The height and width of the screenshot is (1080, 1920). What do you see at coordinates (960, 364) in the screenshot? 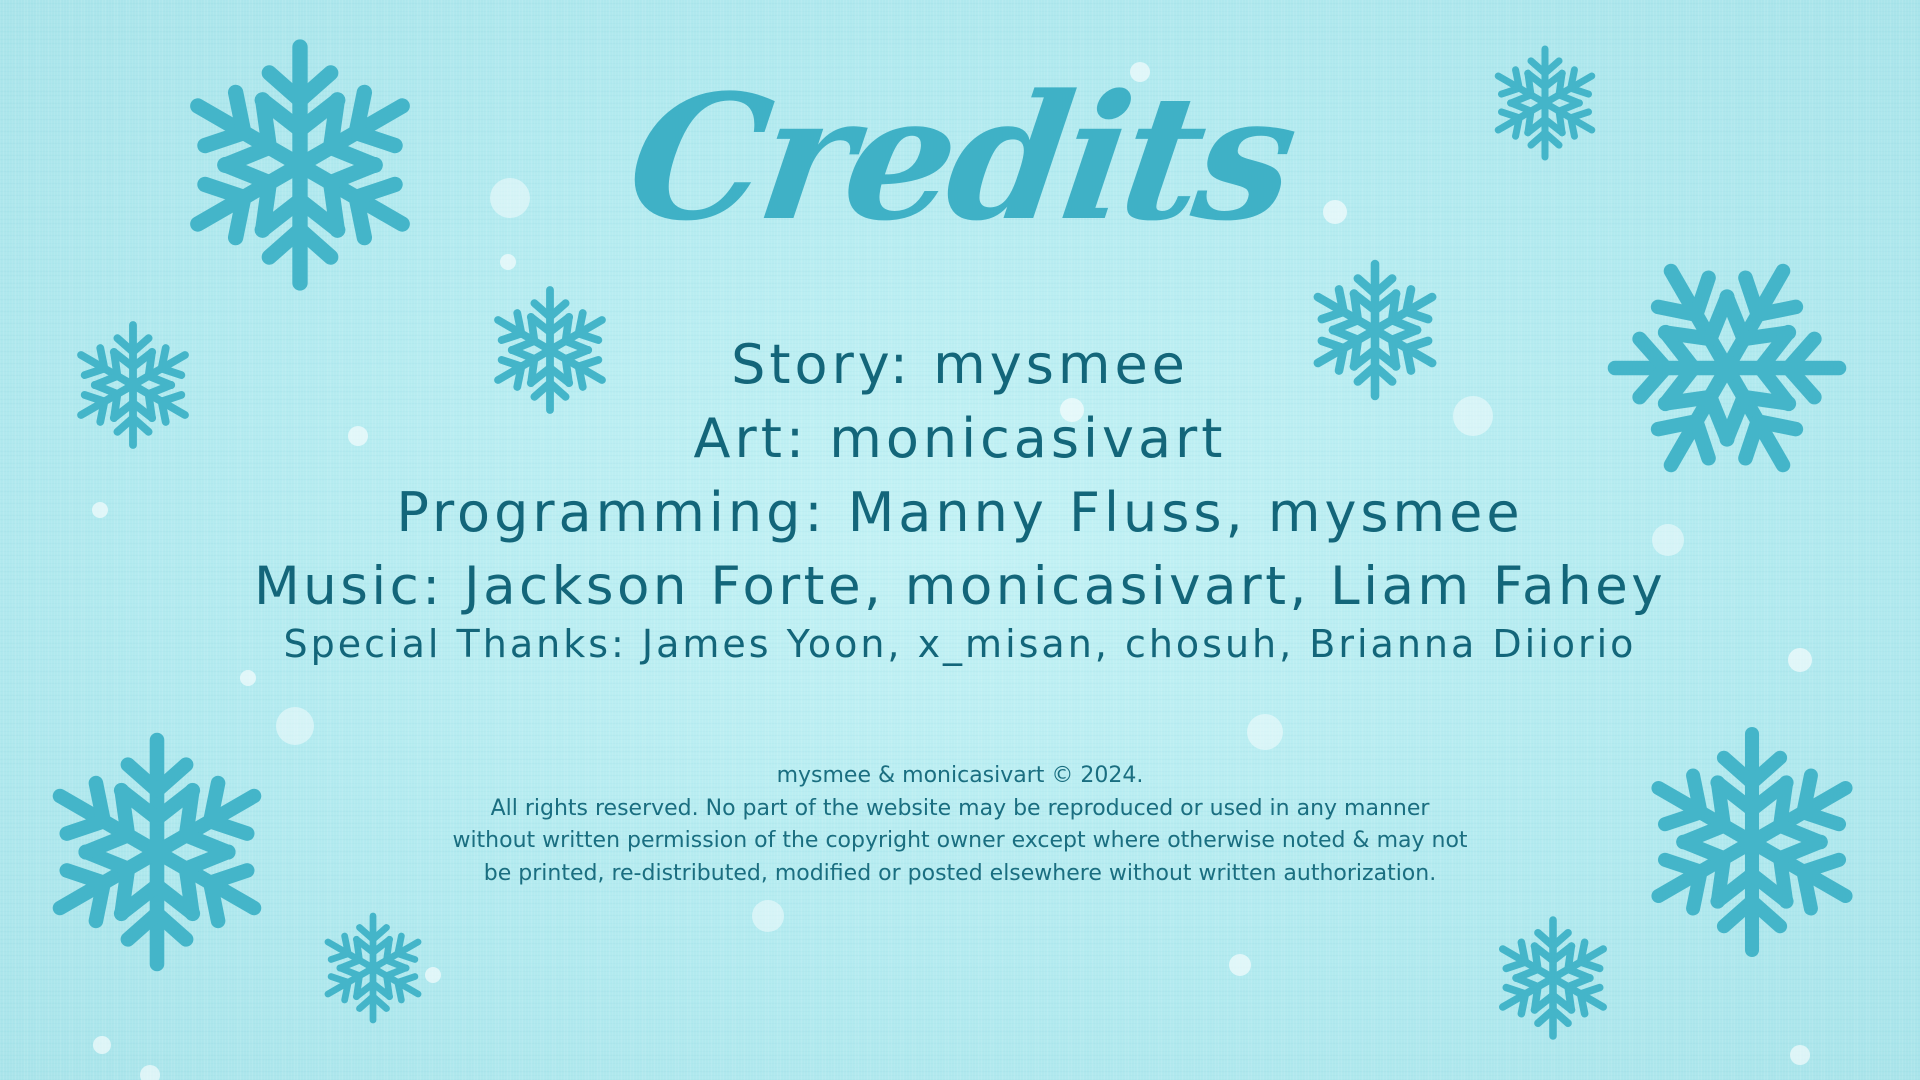
I see `credit-story: Story: mysmee` at bounding box center [960, 364].